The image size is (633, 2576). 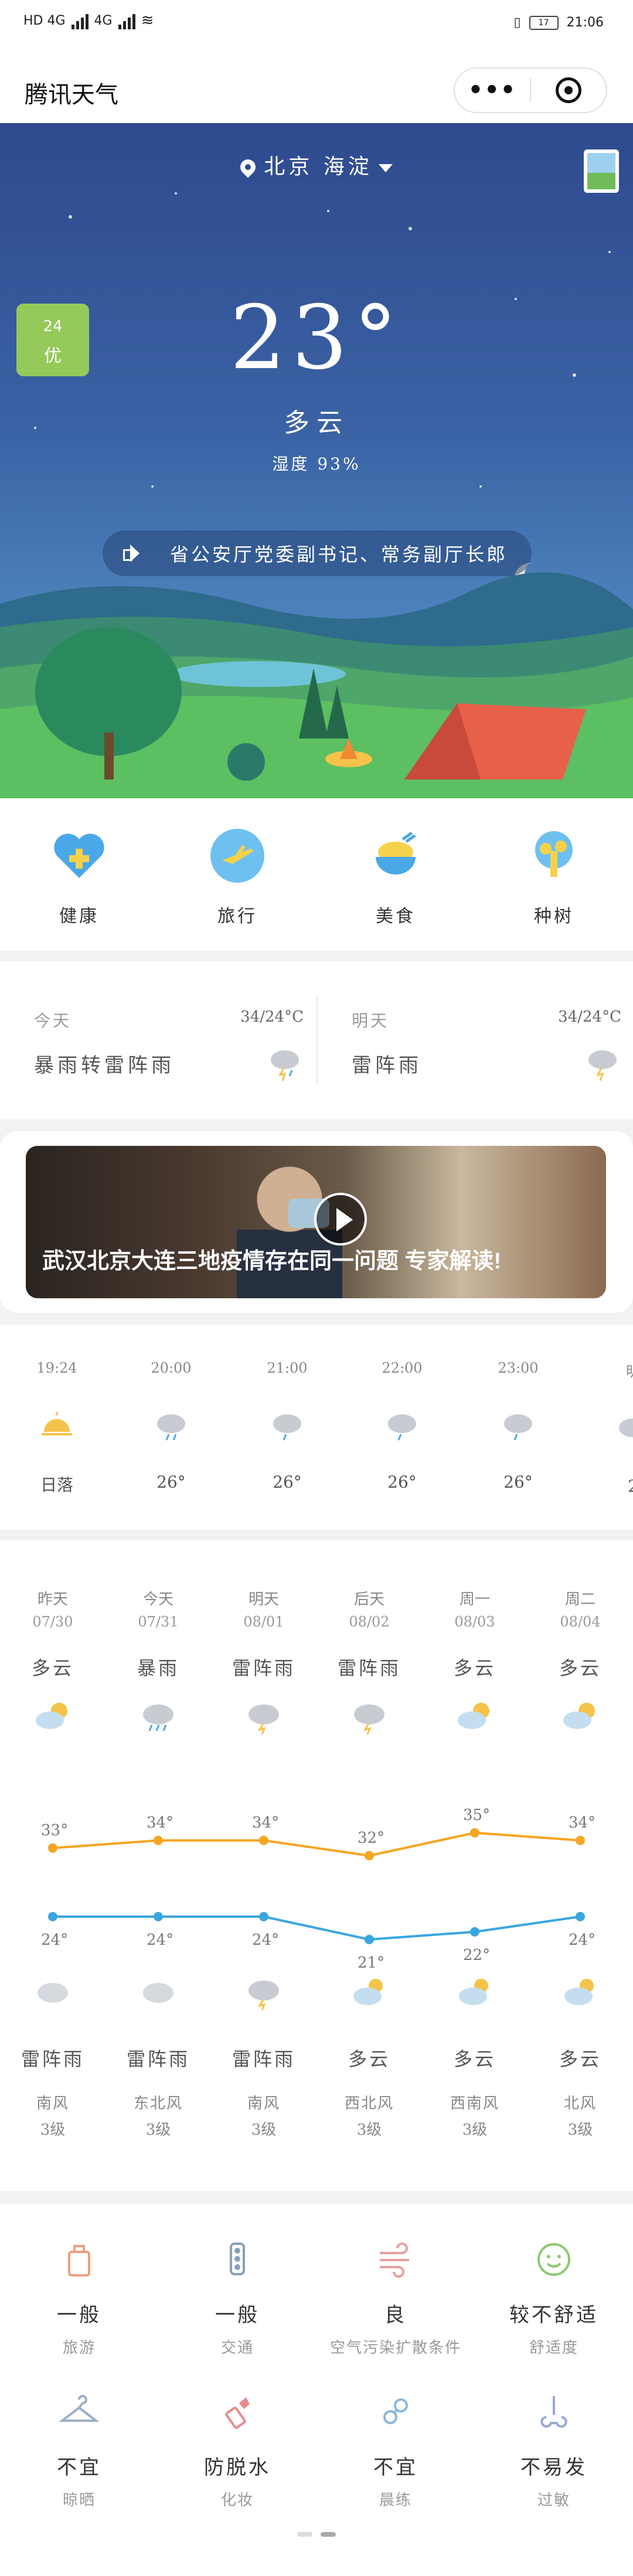 I want to click on life-index-item: 防脱水 化妆, so click(x=237, y=2450).